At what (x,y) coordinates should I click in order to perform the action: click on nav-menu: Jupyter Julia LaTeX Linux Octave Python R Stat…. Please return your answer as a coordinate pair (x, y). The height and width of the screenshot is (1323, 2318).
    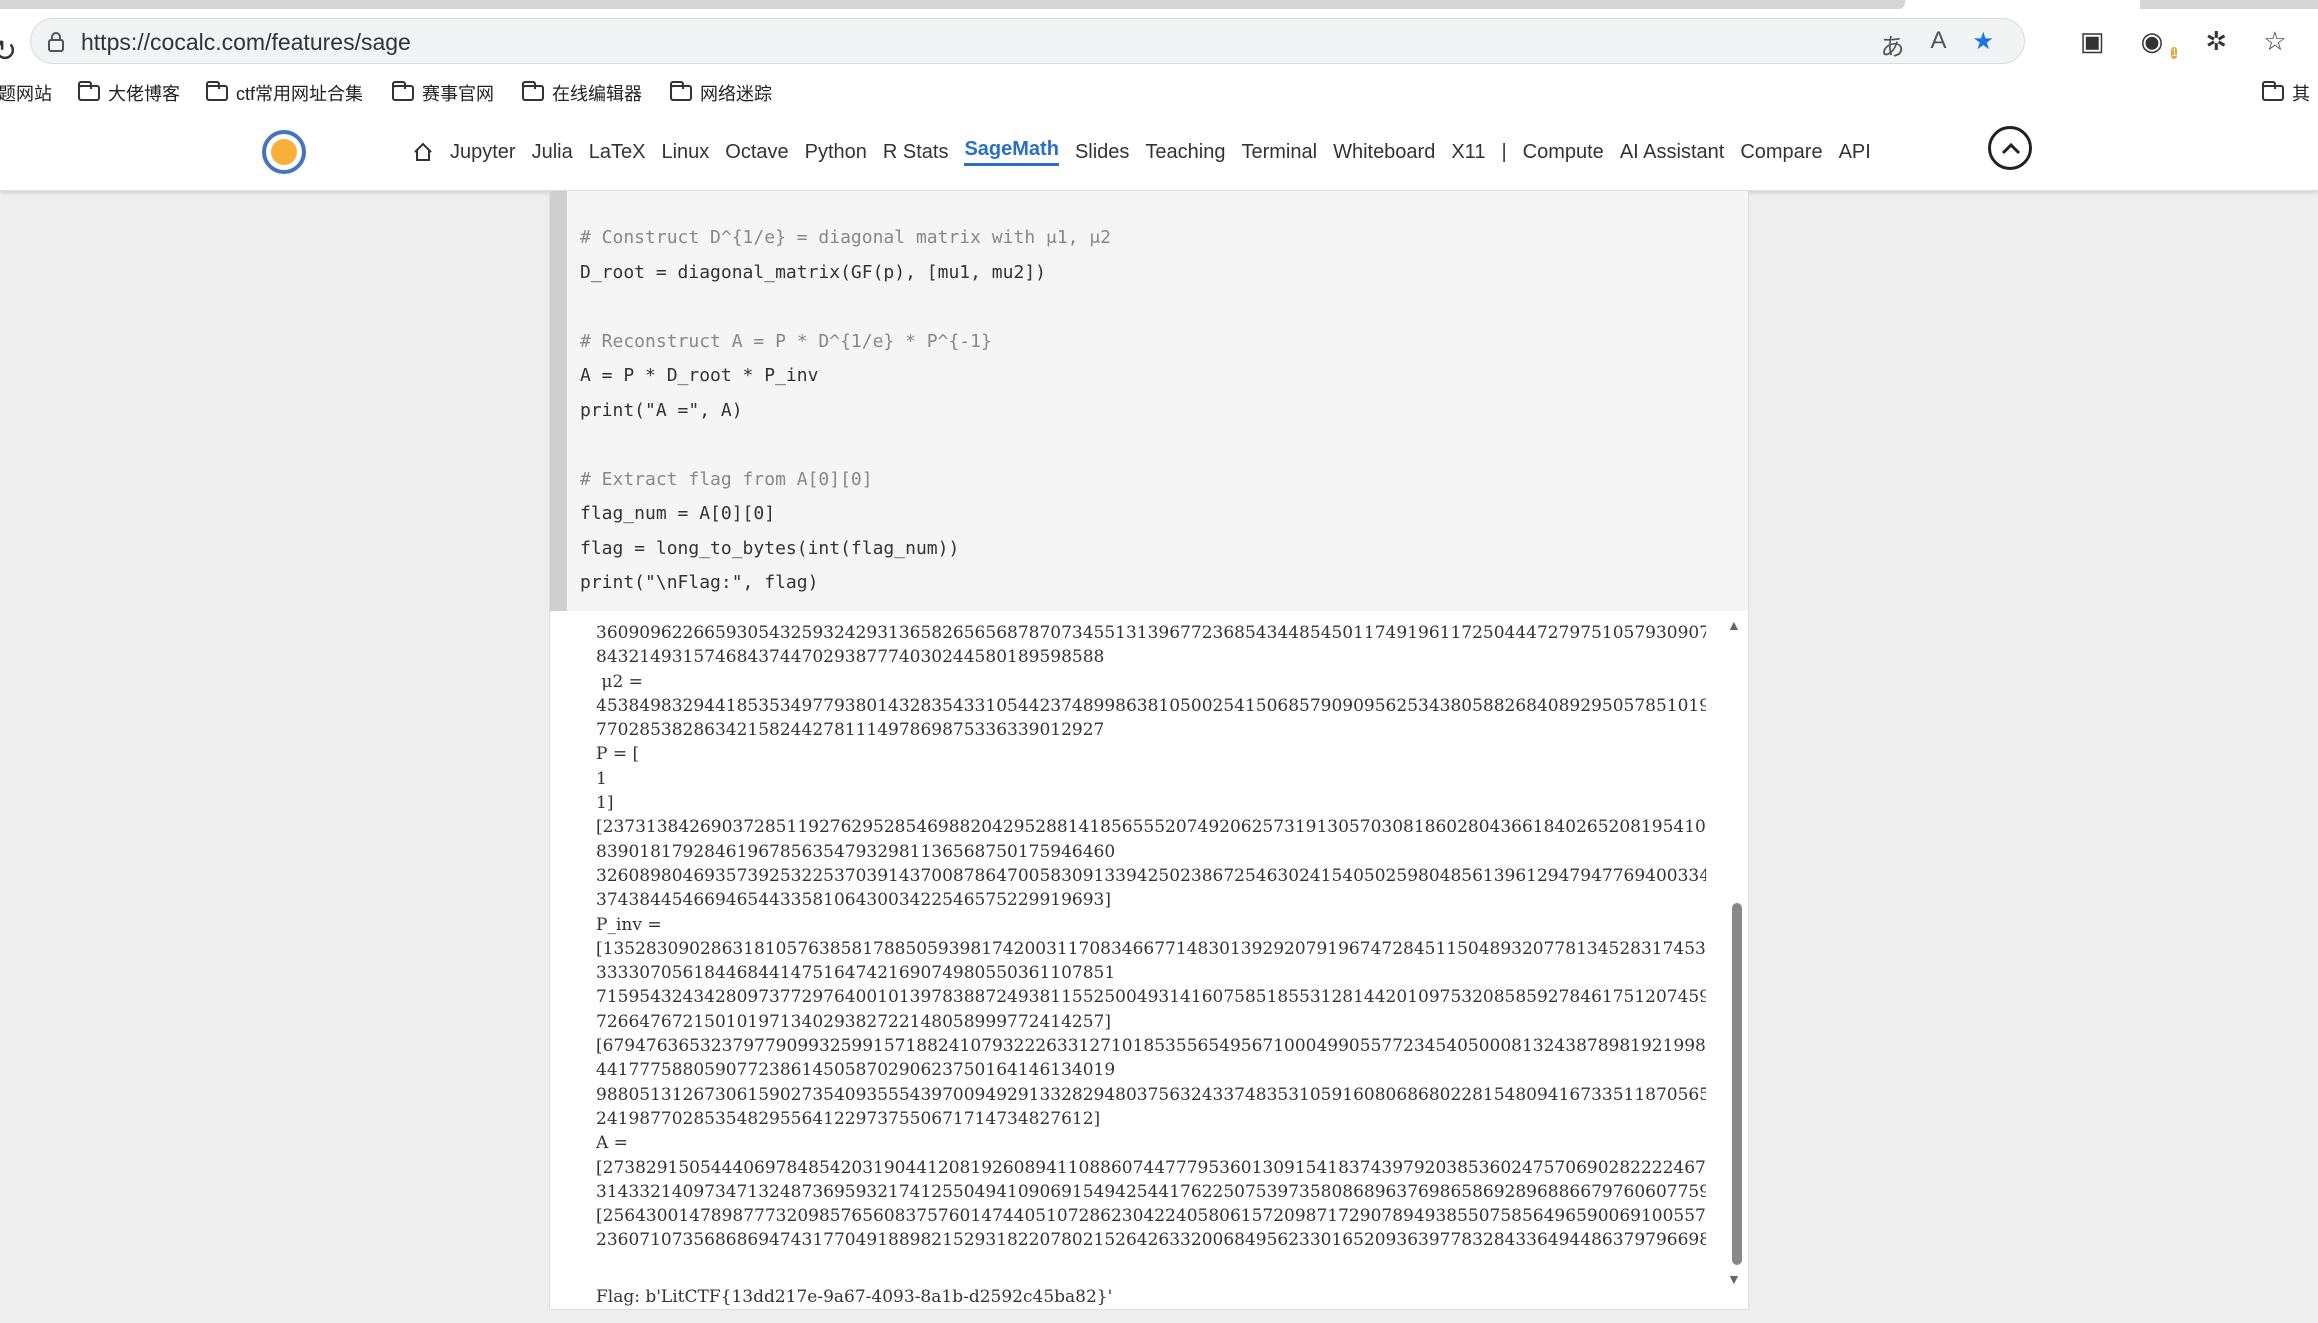
    Looking at the image, I should click on (1141, 152).